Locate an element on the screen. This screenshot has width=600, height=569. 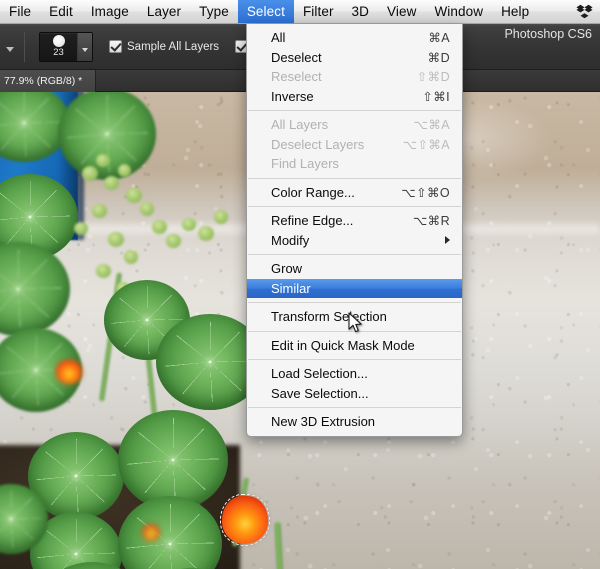
brush-size-value: 23 is located at coordinates (58, 52).